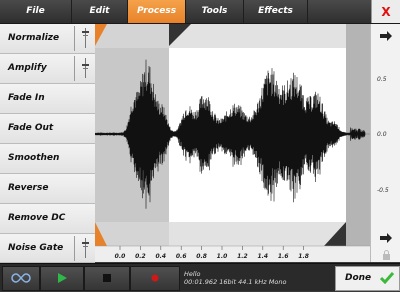  I want to click on selection-top-band, so click(257, 36).